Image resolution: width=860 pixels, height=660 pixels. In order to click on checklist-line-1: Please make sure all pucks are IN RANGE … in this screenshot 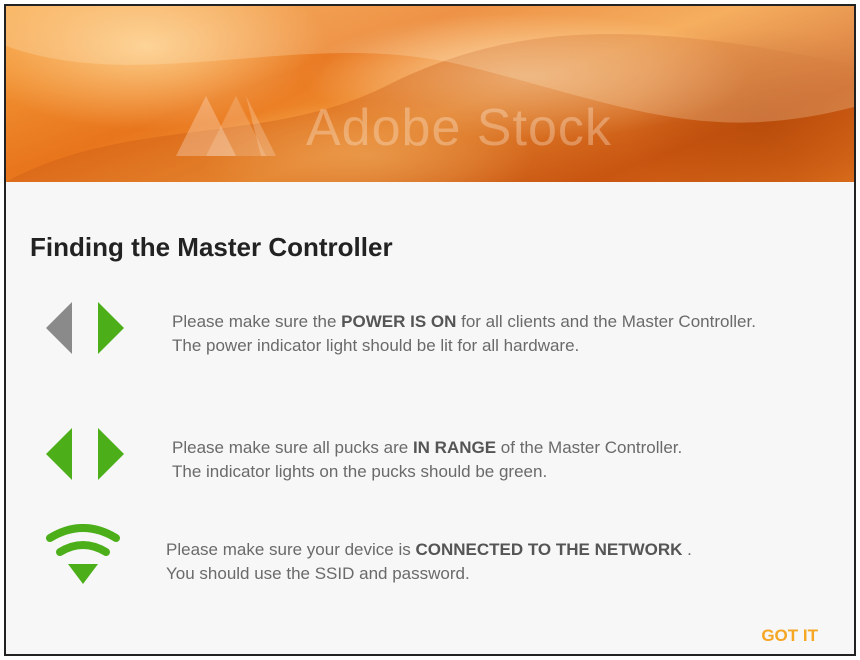, I will do `click(427, 447)`.